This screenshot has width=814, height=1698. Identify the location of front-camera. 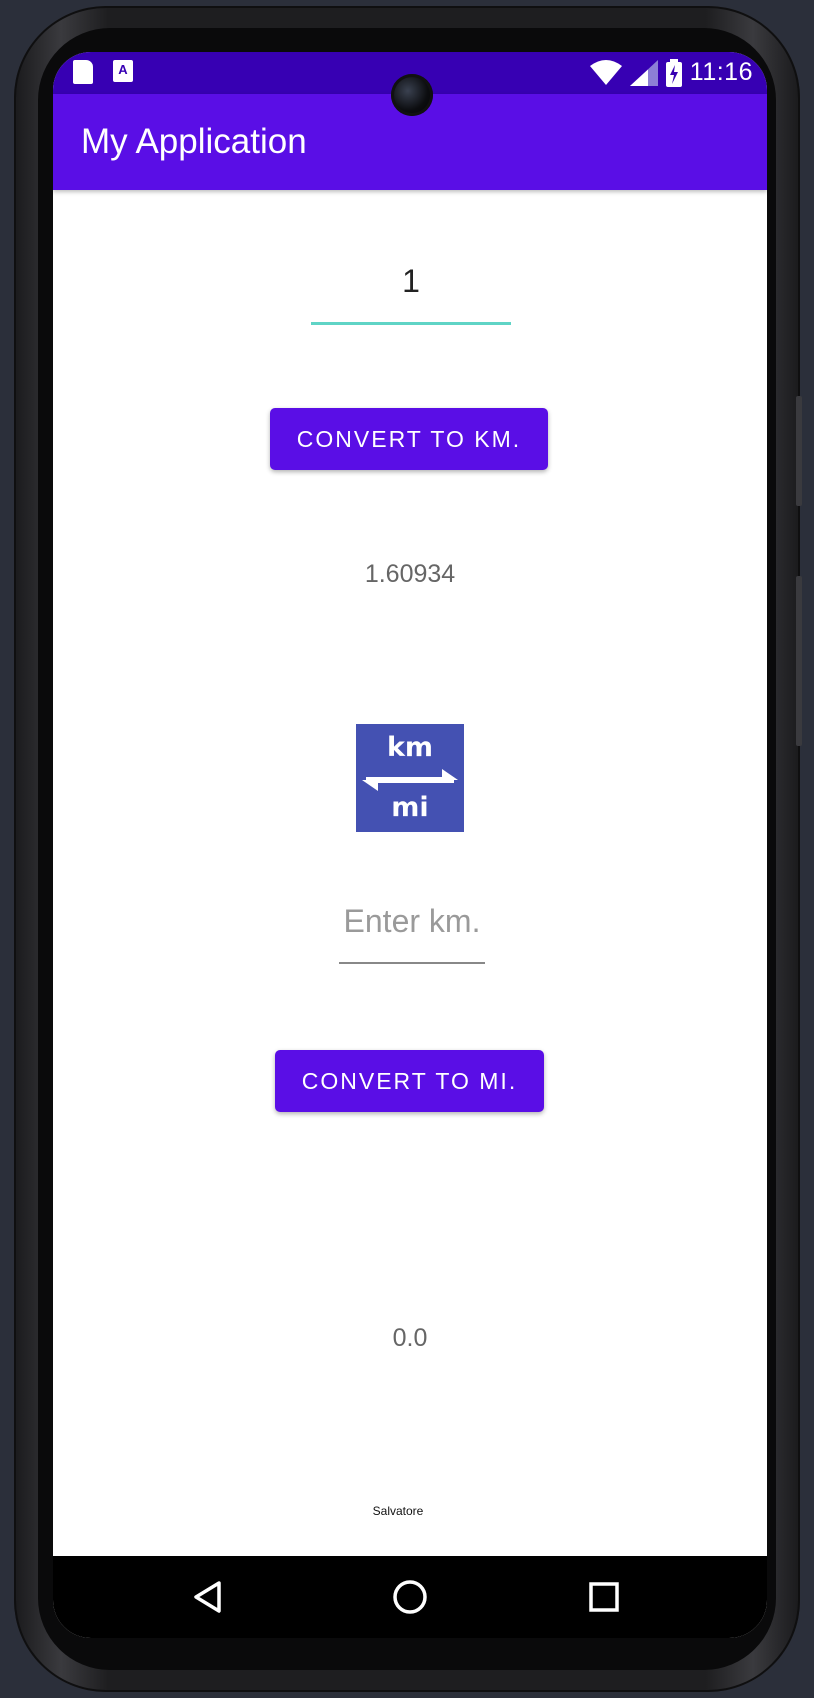
(412, 95).